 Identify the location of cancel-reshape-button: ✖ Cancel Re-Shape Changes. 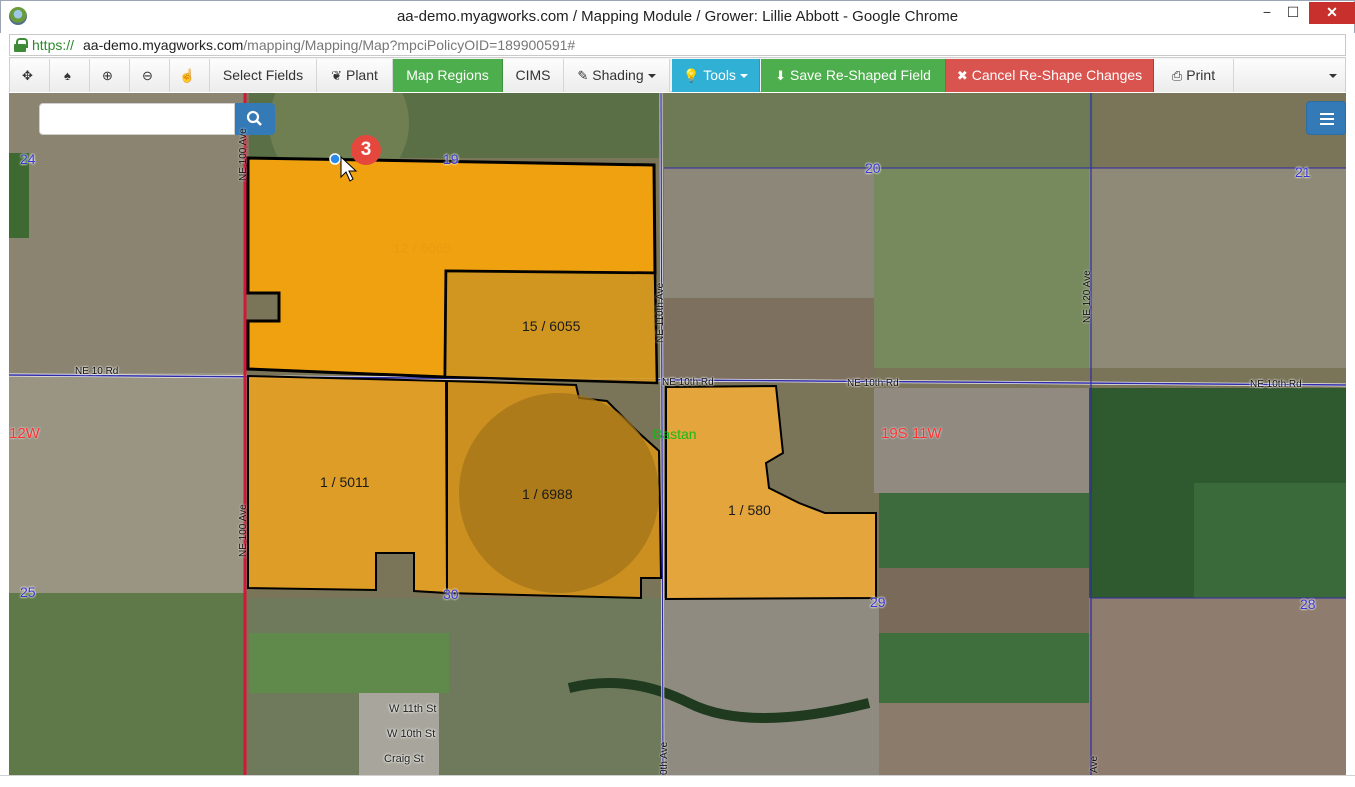
(1050, 75).